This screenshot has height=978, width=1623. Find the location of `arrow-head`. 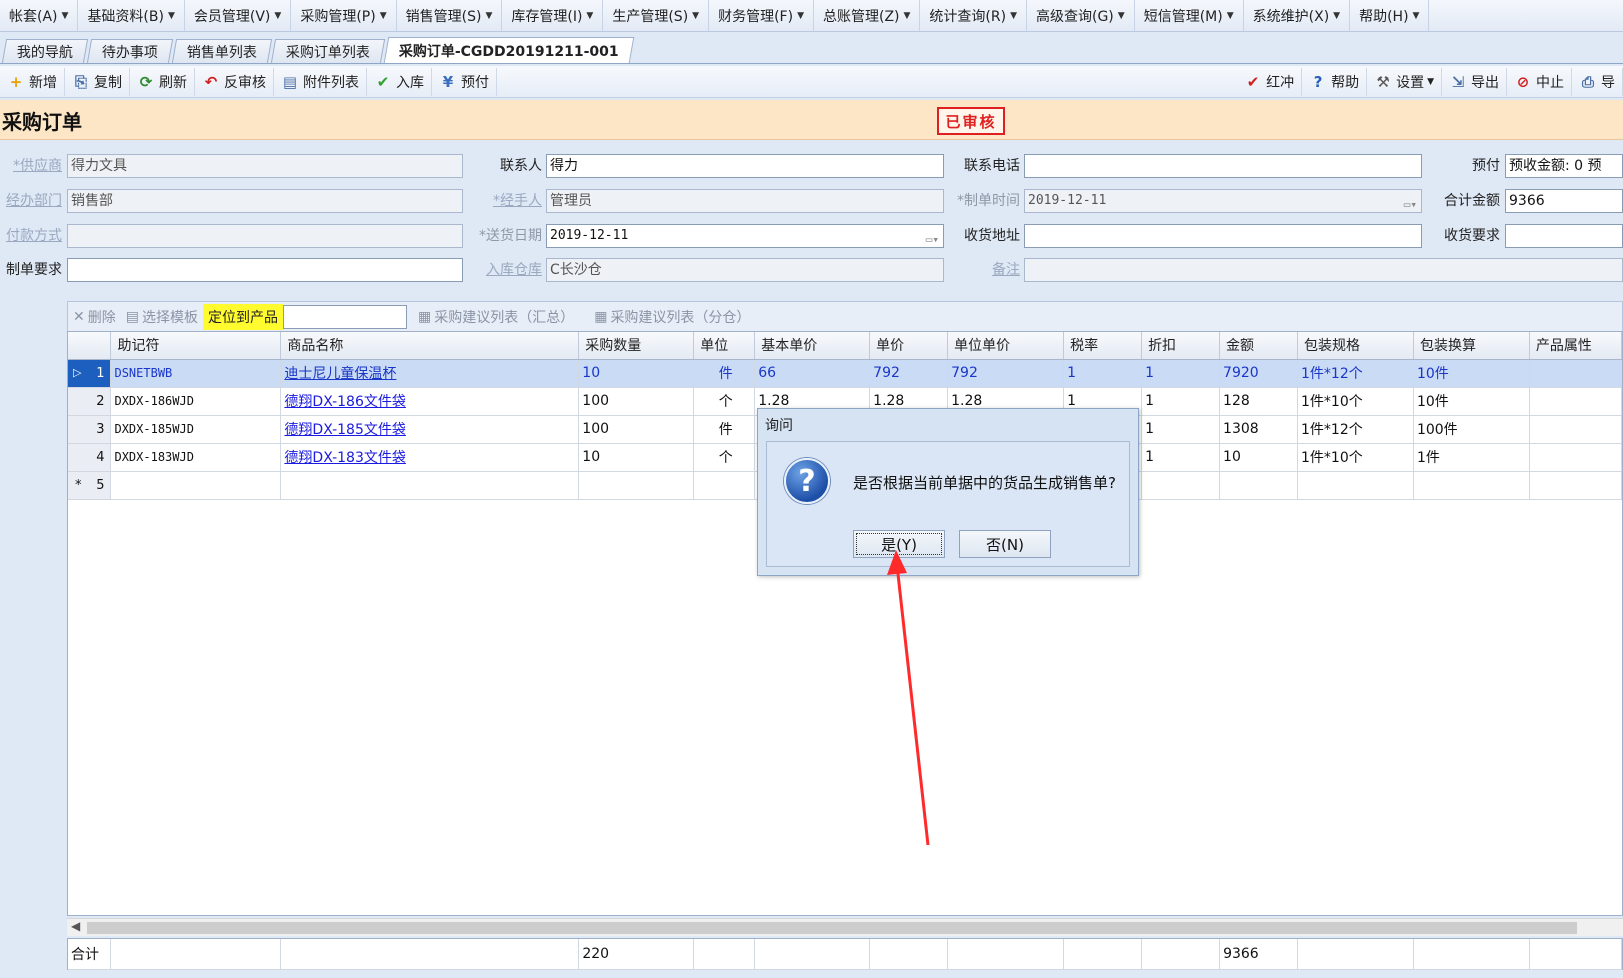

arrow-head is located at coordinates (897, 562).